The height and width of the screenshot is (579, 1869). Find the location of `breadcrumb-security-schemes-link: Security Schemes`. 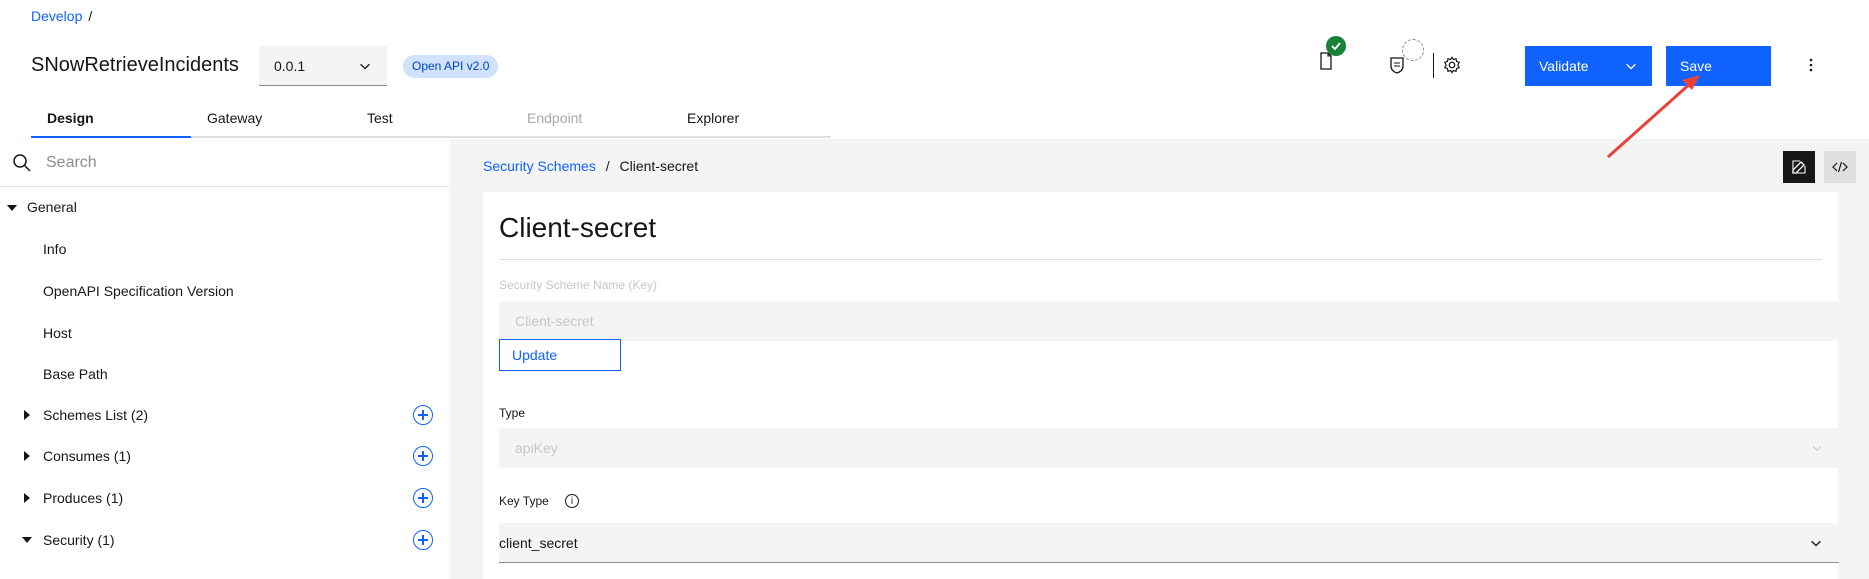

breadcrumb-security-schemes-link: Security Schemes is located at coordinates (539, 166).